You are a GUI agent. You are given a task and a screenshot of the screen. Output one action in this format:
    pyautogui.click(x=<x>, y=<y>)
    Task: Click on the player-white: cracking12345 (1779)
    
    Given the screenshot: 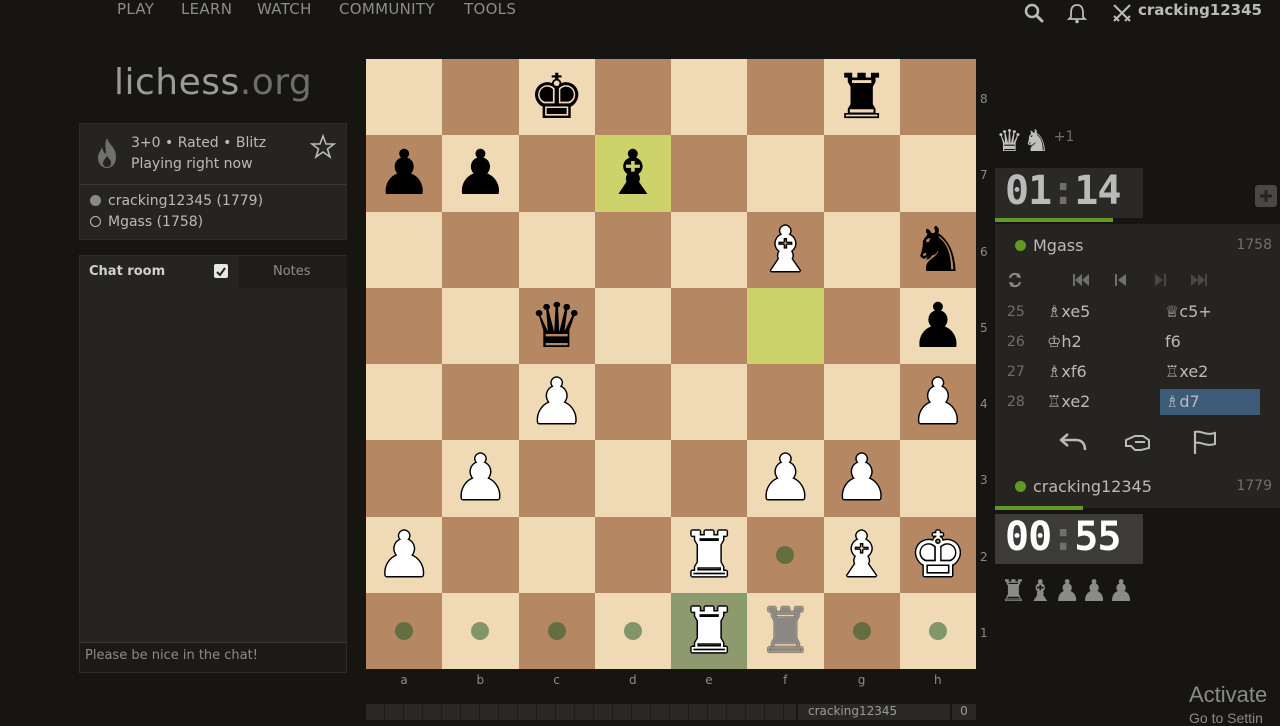 What is the action you would take?
    pyautogui.click(x=176, y=201)
    